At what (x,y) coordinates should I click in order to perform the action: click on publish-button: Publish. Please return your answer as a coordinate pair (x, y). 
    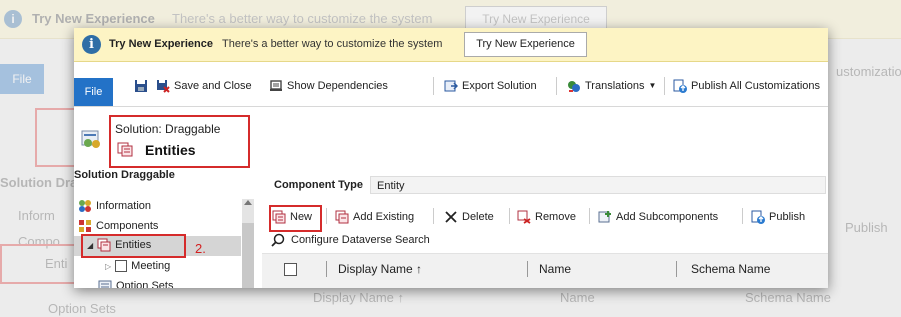
    Looking at the image, I should click on (778, 216).